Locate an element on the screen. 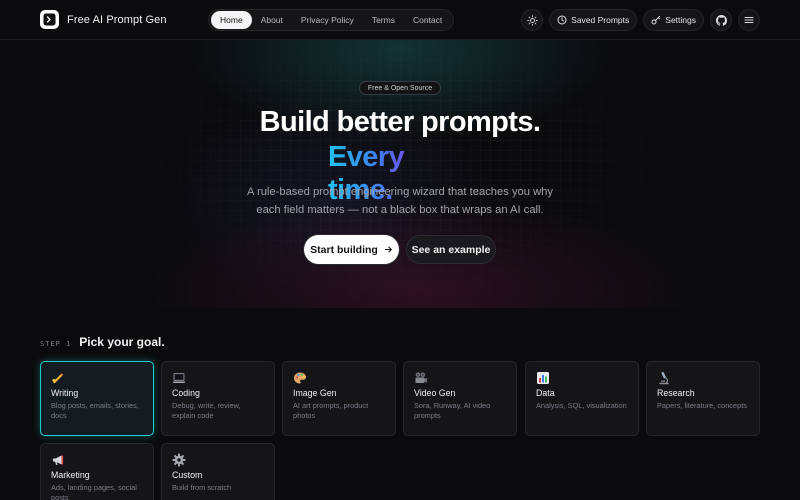  nav-link-about: About is located at coordinates (272, 20).